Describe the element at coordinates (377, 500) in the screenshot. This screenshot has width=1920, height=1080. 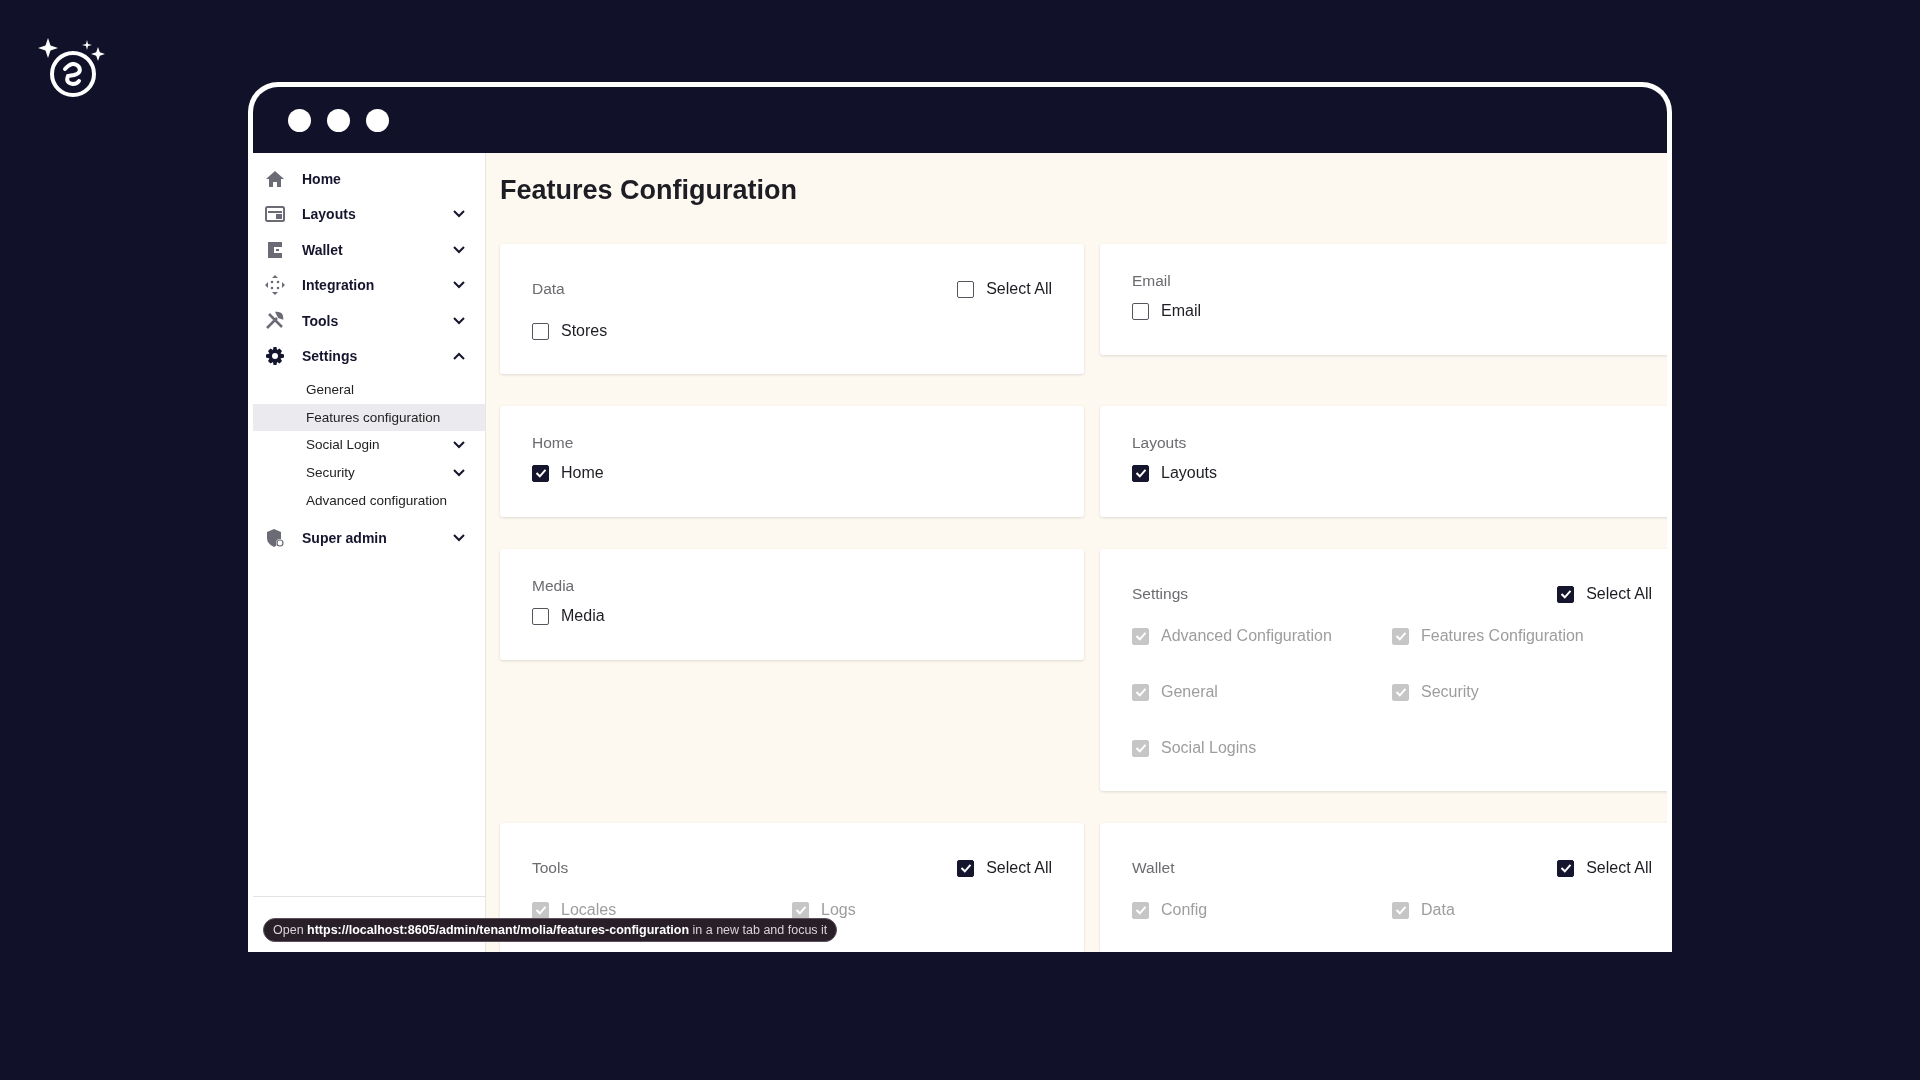
I see `sub-nav-label: Advanced configuration` at that location.